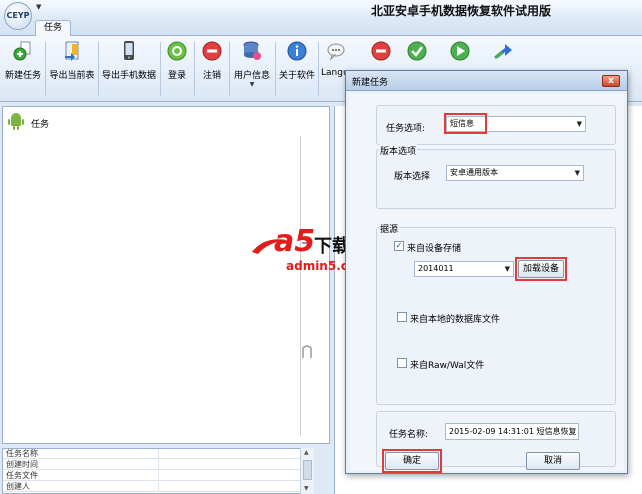 This screenshot has height=494, width=642. What do you see at coordinates (474, 172) in the screenshot?
I see `version-select-value: 安卓通用版本` at bounding box center [474, 172].